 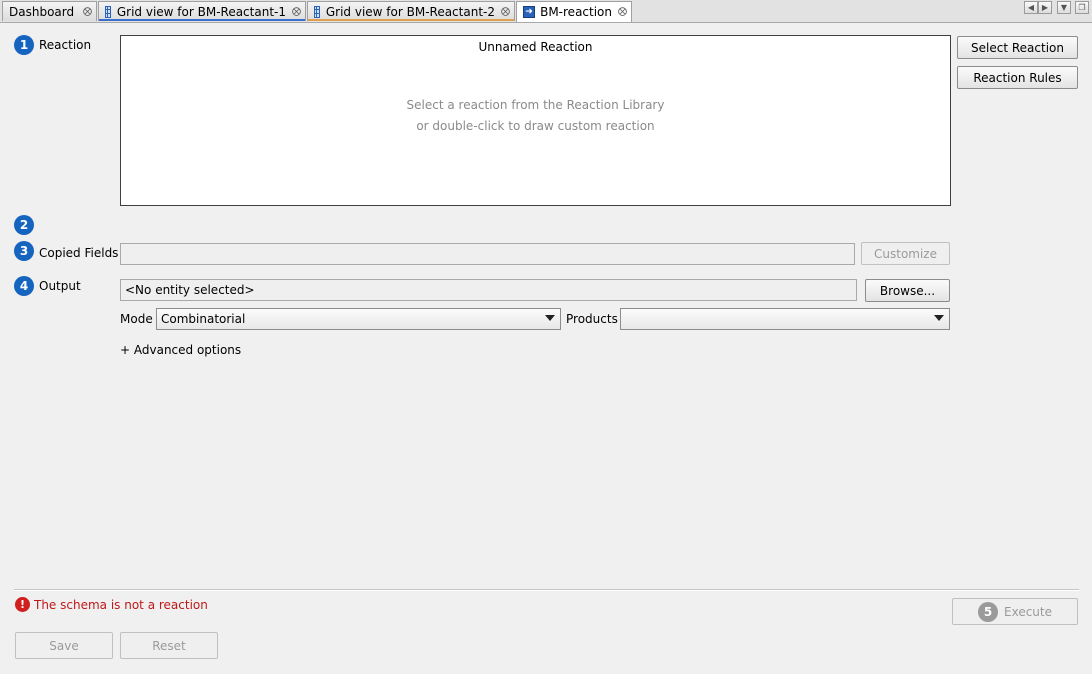 What do you see at coordinates (42, 11) in the screenshot?
I see `tab-label: Dashboard` at bounding box center [42, 11].